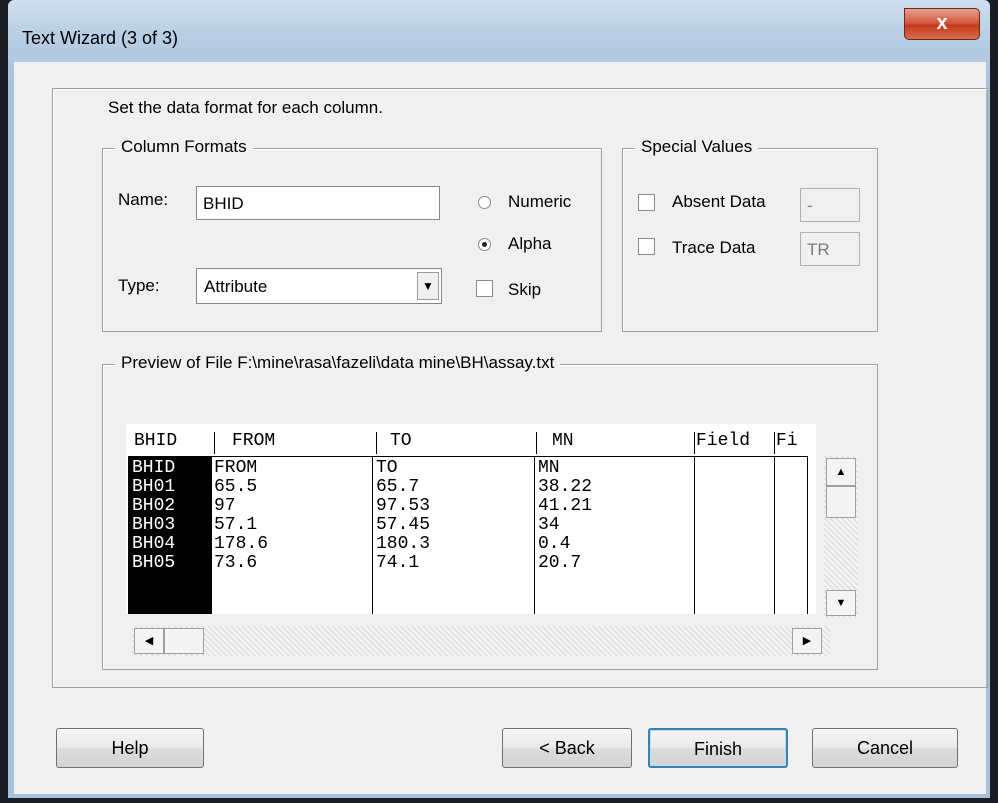 The image size is (998, 803). I want to click on cell-from: 65.5, so click(236, 487).